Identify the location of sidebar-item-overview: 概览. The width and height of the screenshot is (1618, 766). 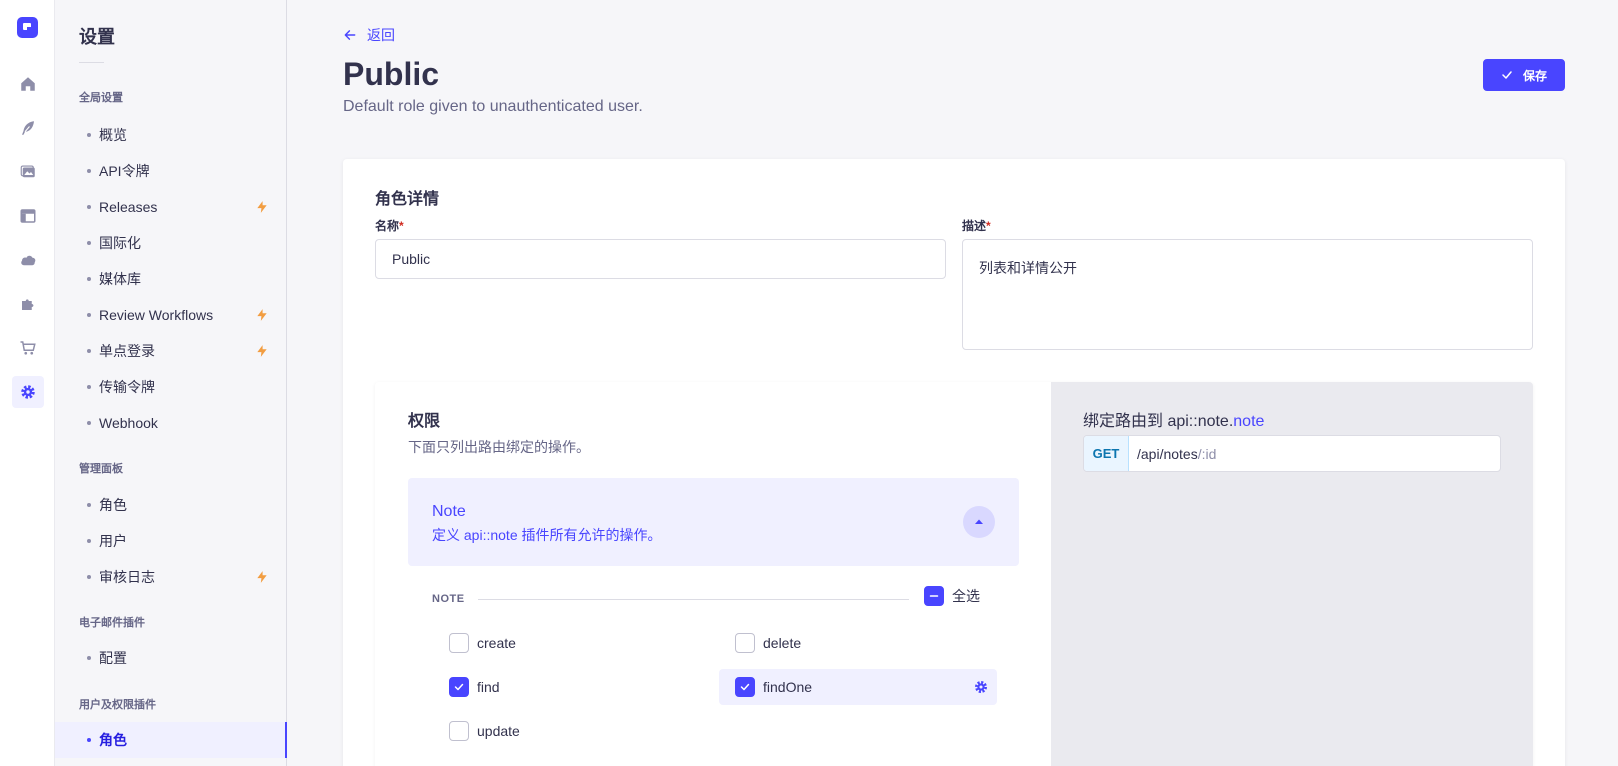
(171, 135).